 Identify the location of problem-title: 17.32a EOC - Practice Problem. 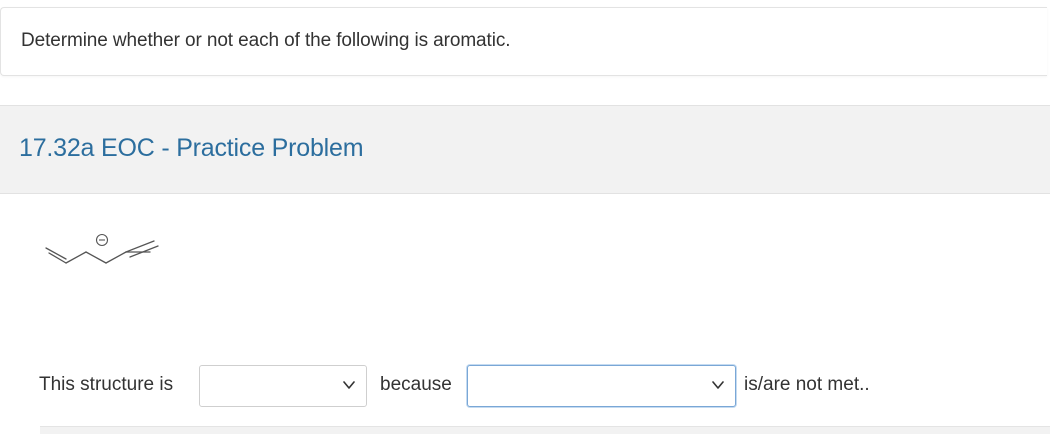
(191, 148).